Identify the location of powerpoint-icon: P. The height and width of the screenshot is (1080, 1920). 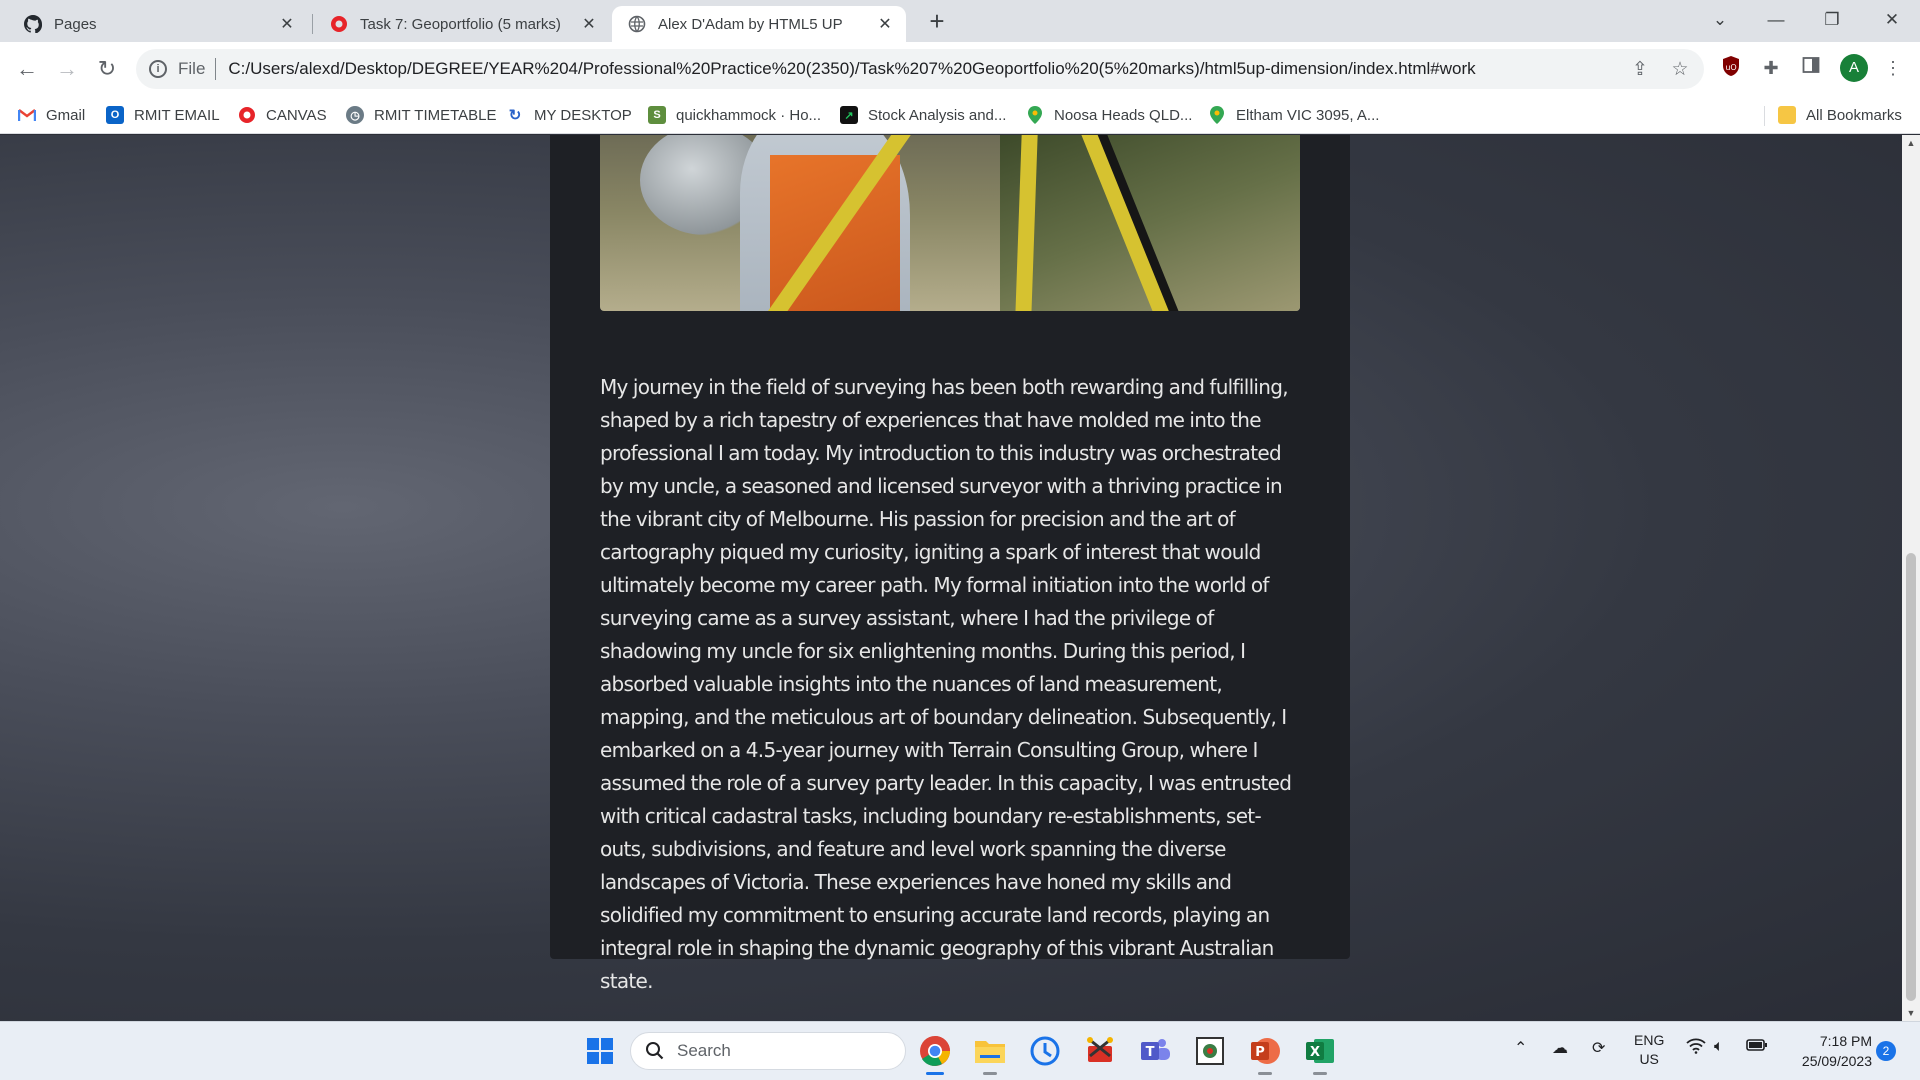
(1265, 1051).